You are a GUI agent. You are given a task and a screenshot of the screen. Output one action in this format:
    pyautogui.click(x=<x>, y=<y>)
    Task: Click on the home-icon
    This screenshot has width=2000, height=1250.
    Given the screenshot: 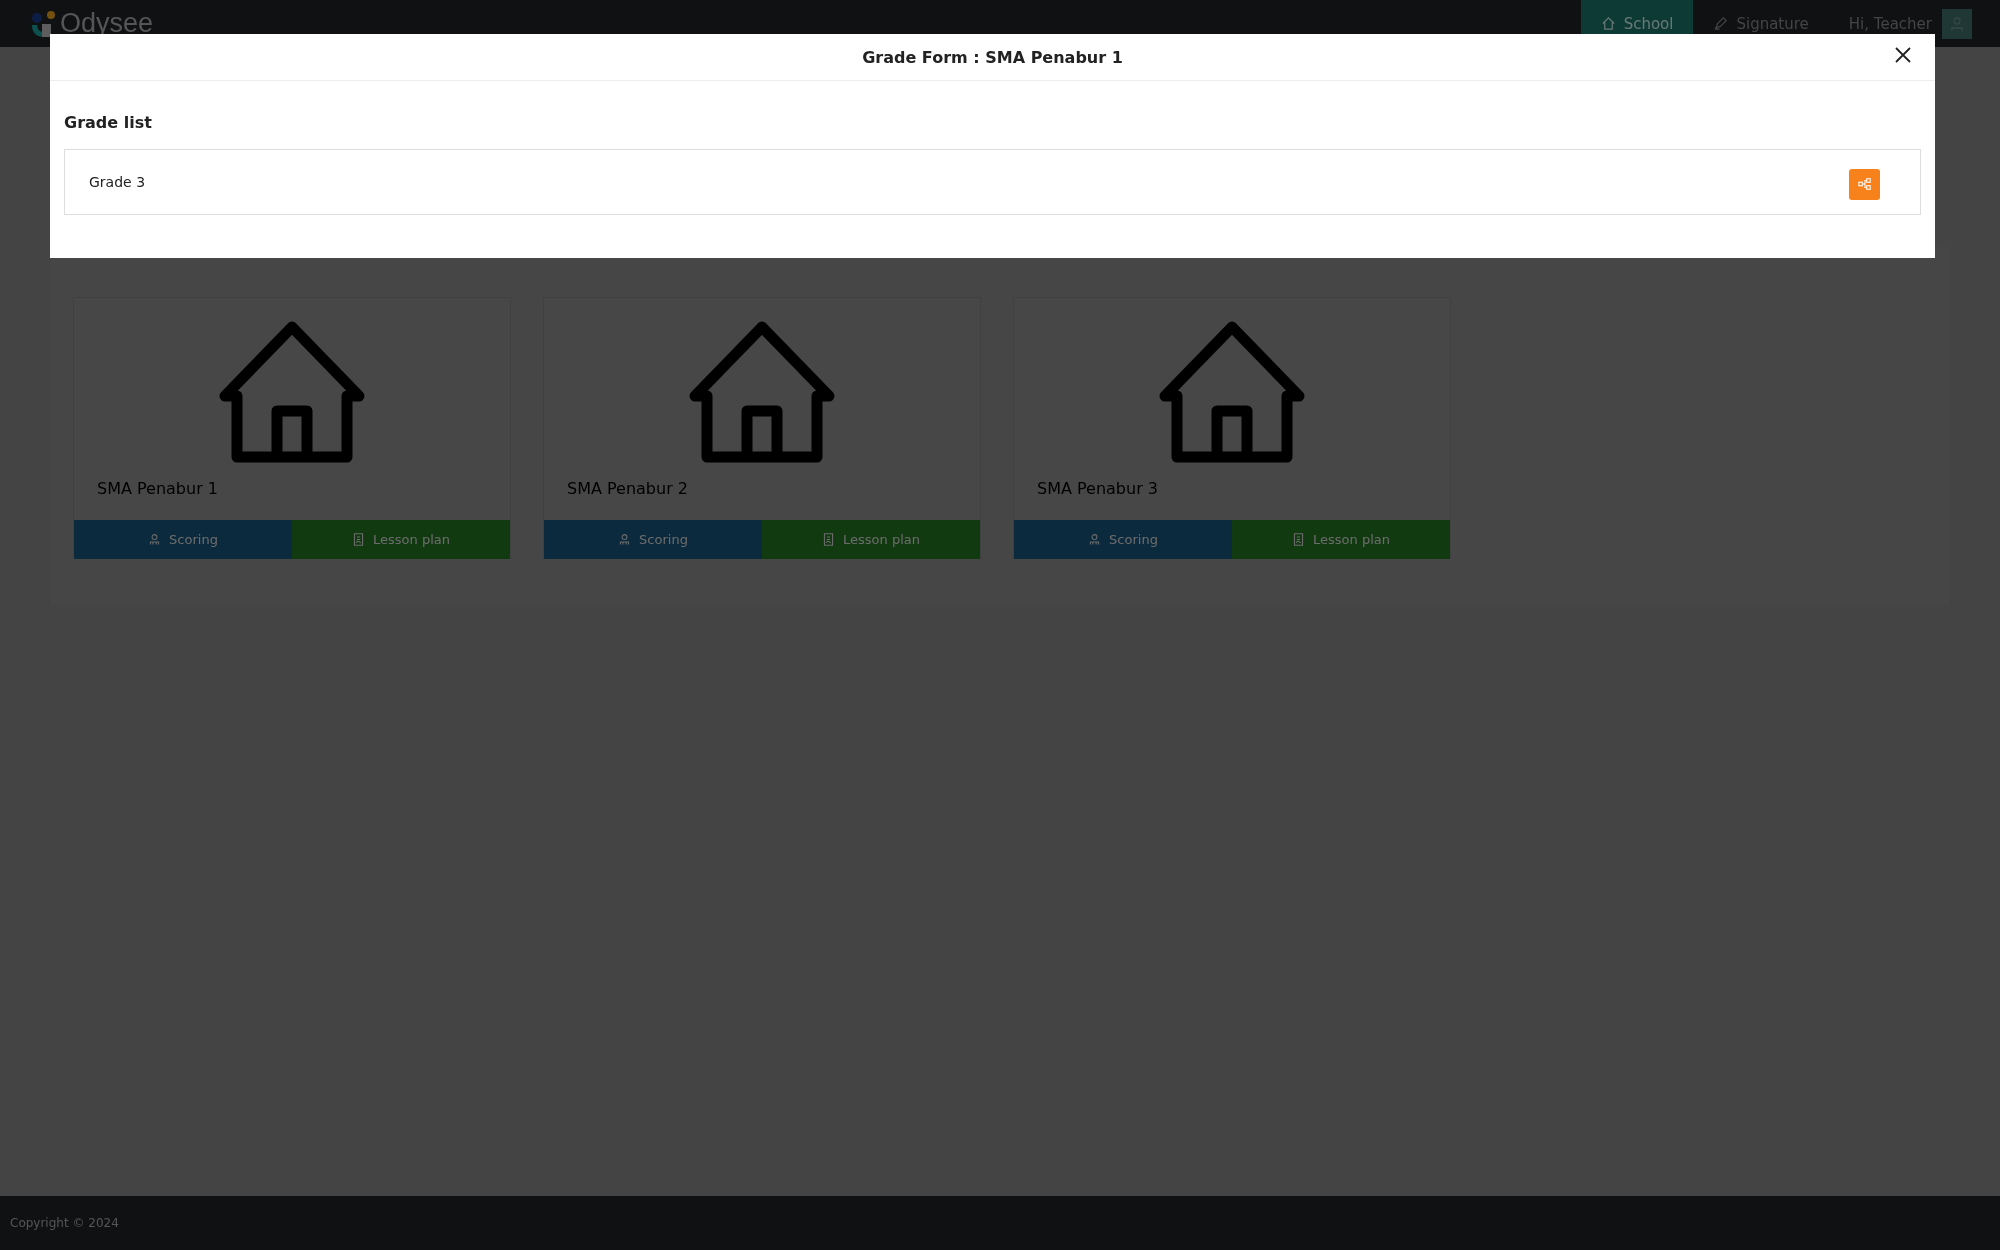 What is the action you would take?
    pyautogui.click(x=1608, y=23)
    